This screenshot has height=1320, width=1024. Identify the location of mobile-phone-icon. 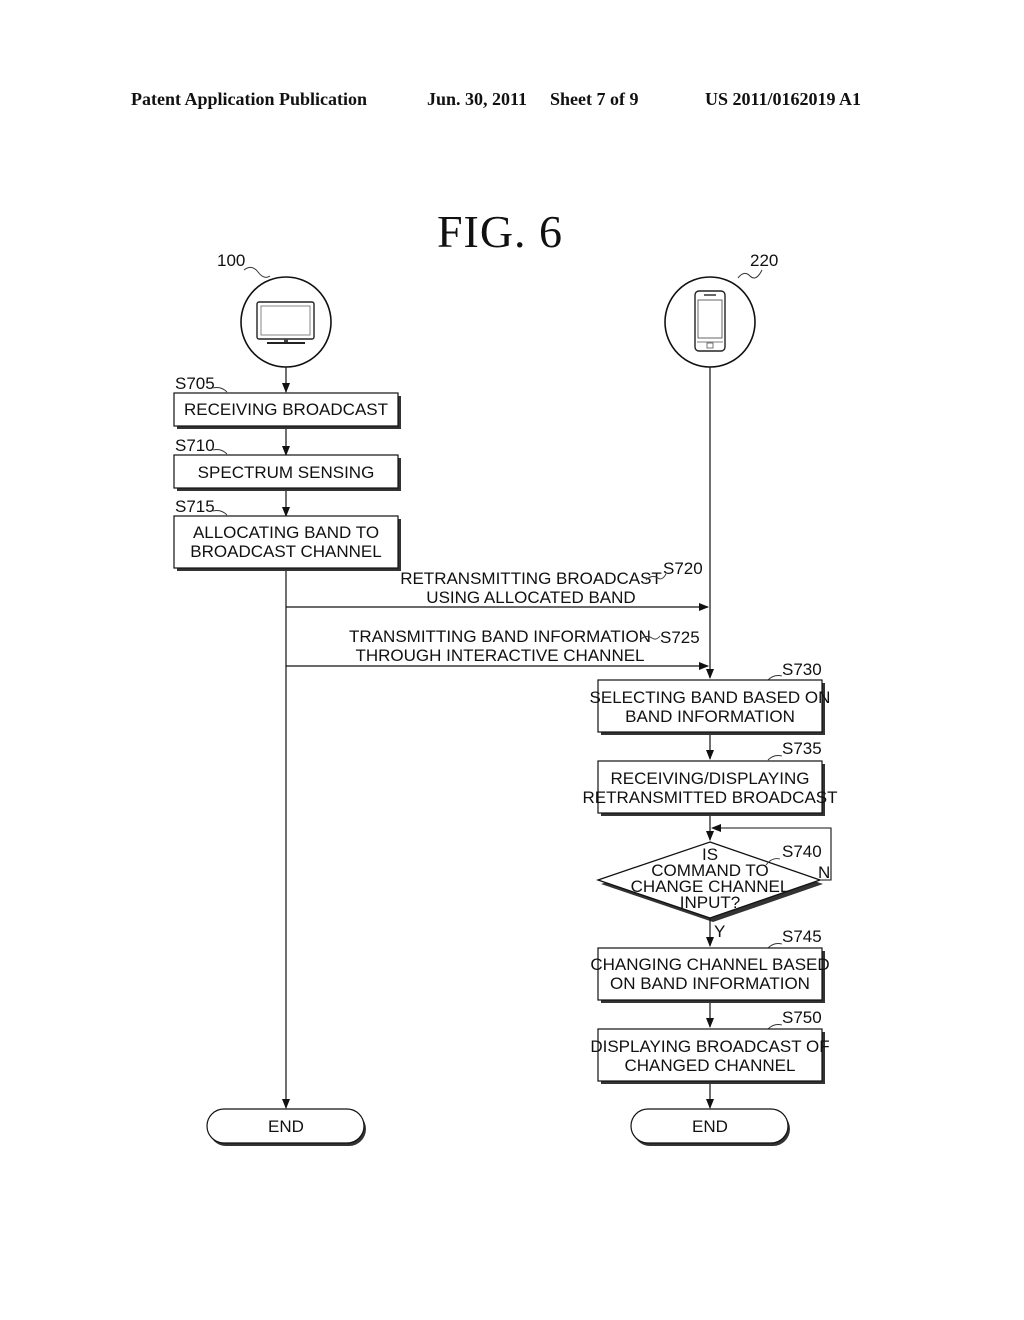
(710, 321).